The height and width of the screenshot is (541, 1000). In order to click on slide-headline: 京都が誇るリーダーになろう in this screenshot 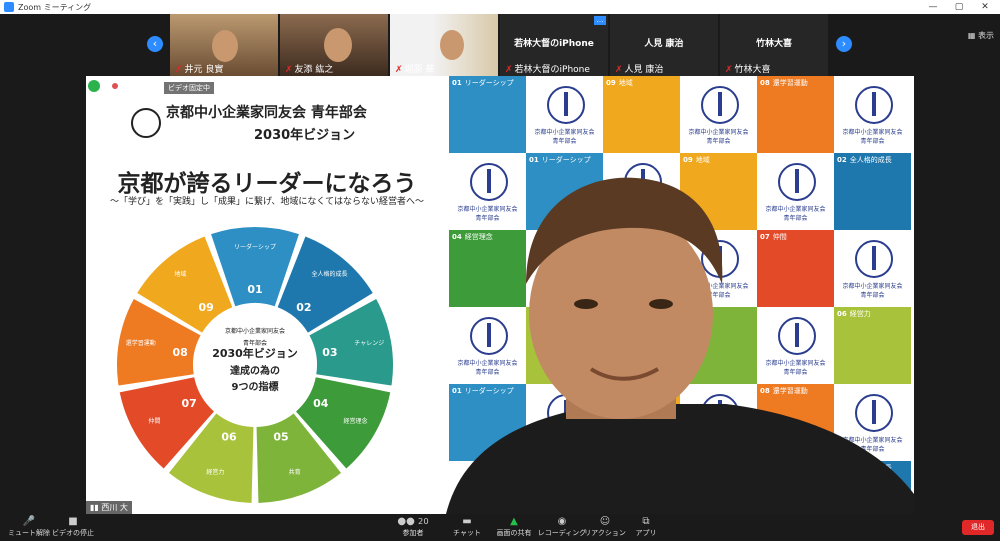, I will do `click(267, 184)`.